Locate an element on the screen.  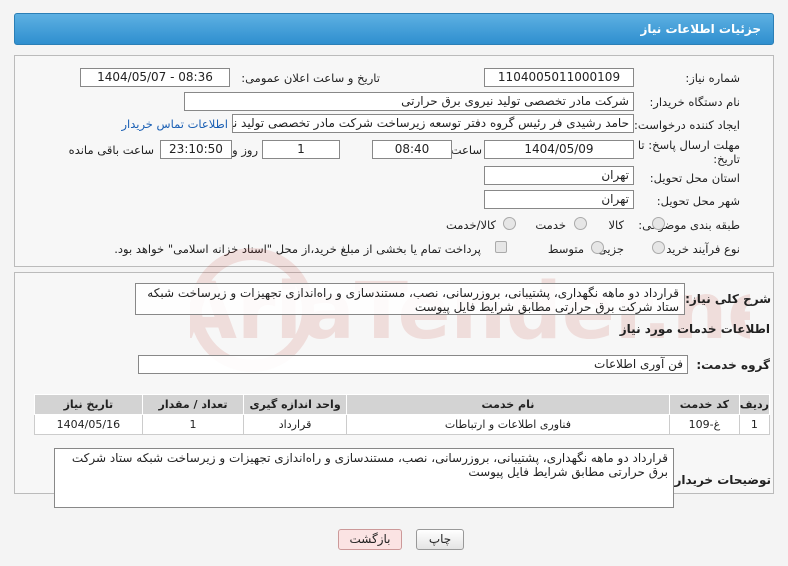
col-need-date: تاریخ نیاز is located at coordinates (88, 404).